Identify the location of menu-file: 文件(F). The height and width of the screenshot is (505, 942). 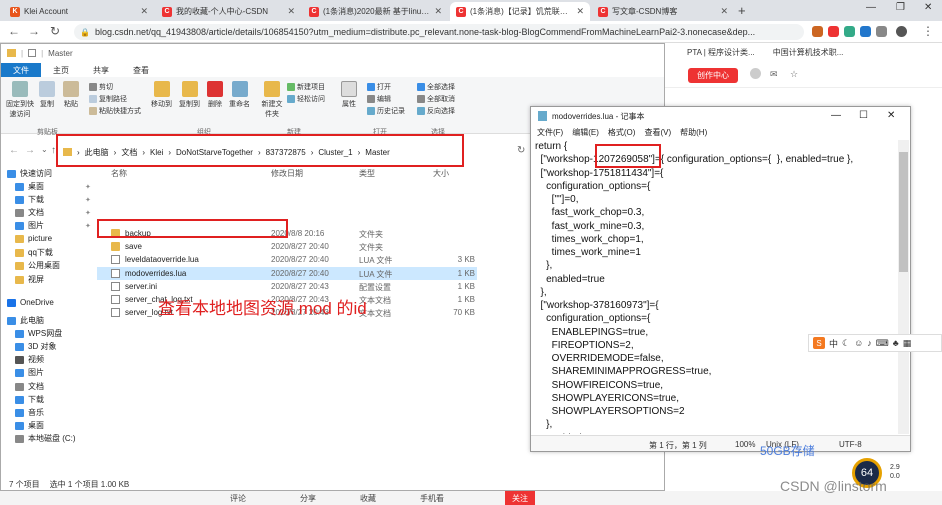
(550, 132).